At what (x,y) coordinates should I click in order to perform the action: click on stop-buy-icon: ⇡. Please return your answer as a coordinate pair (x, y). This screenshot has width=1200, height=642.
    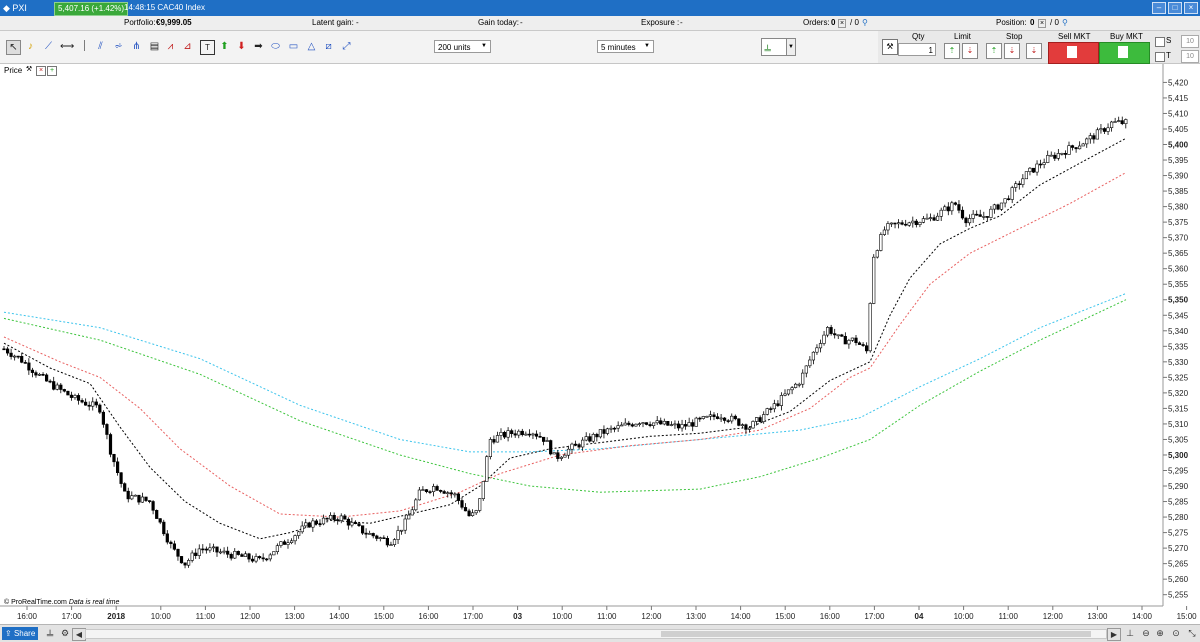
    Looking at the image, I should click on (994, 51).